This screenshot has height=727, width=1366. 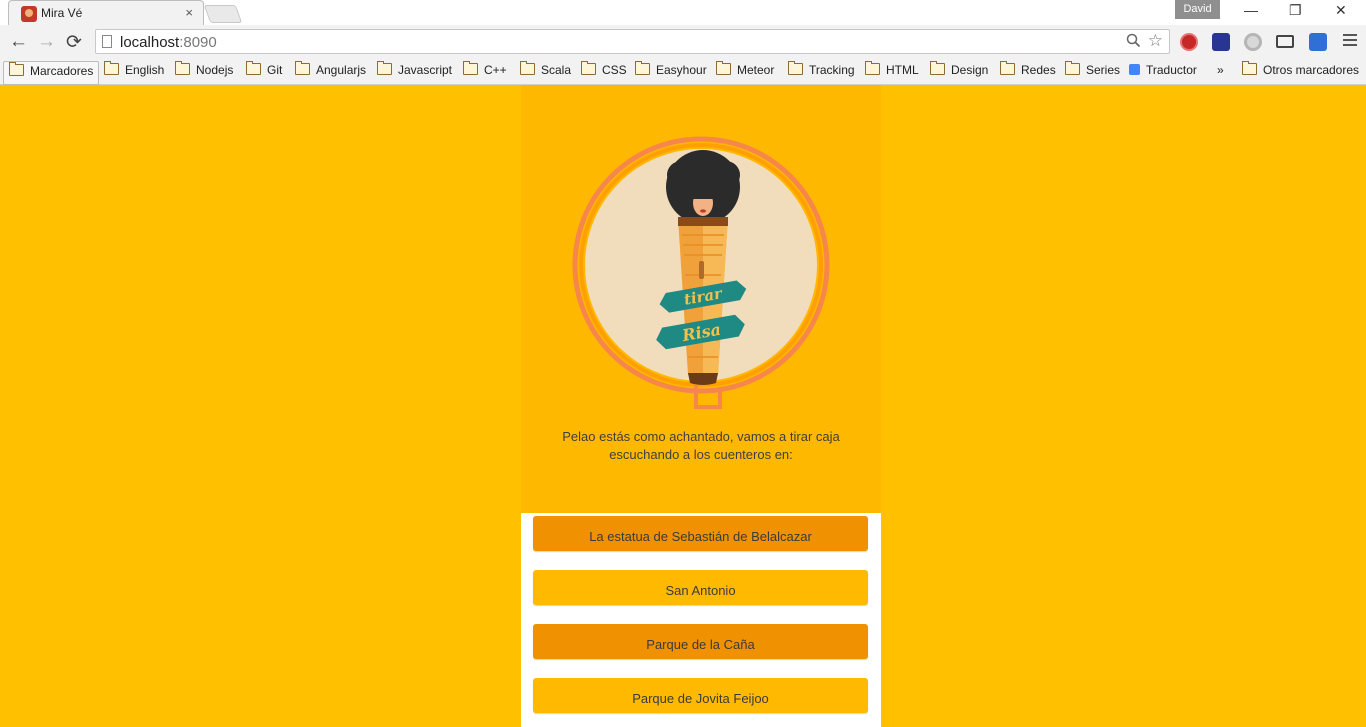 I want to click on bookmark-meteor: Meteor, so click(x=745, y=71).